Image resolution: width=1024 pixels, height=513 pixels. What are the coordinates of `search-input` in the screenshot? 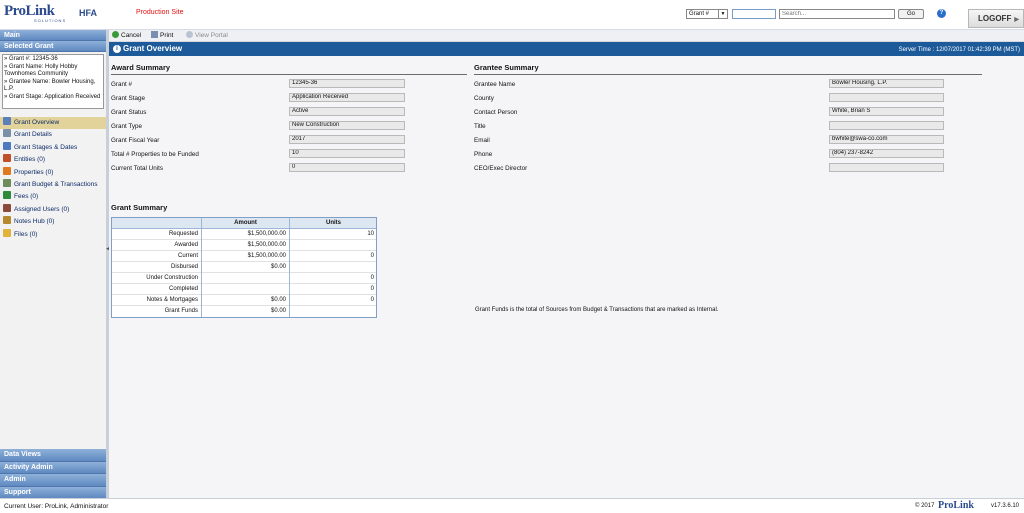 It's located at (837, 14).